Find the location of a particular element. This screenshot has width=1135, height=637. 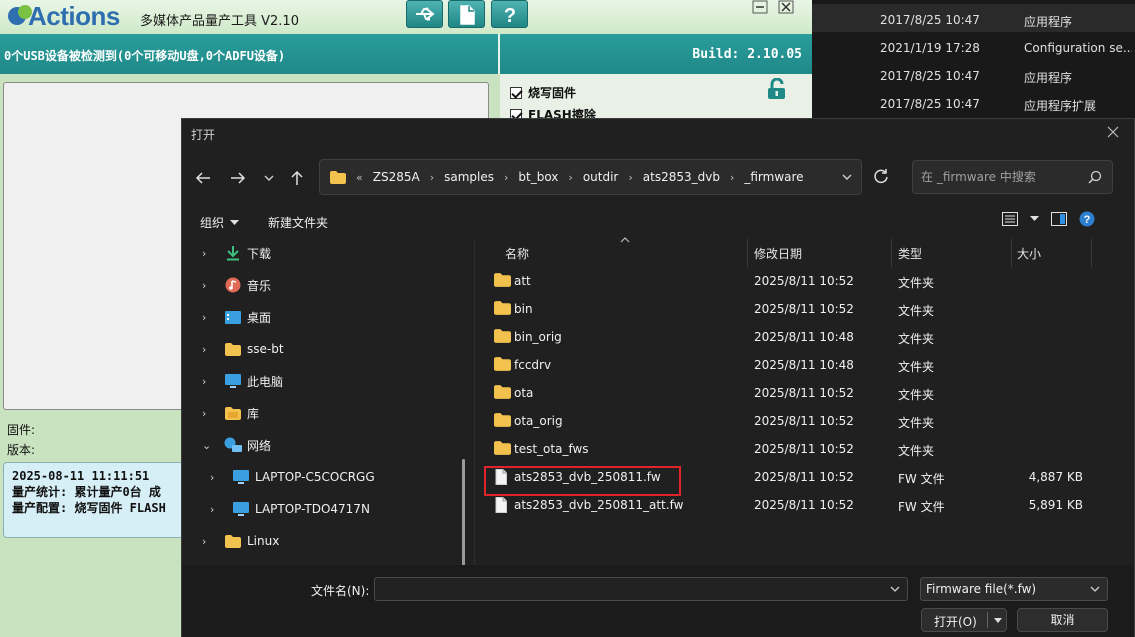

usb-icon is located at coordinates (425, 14).